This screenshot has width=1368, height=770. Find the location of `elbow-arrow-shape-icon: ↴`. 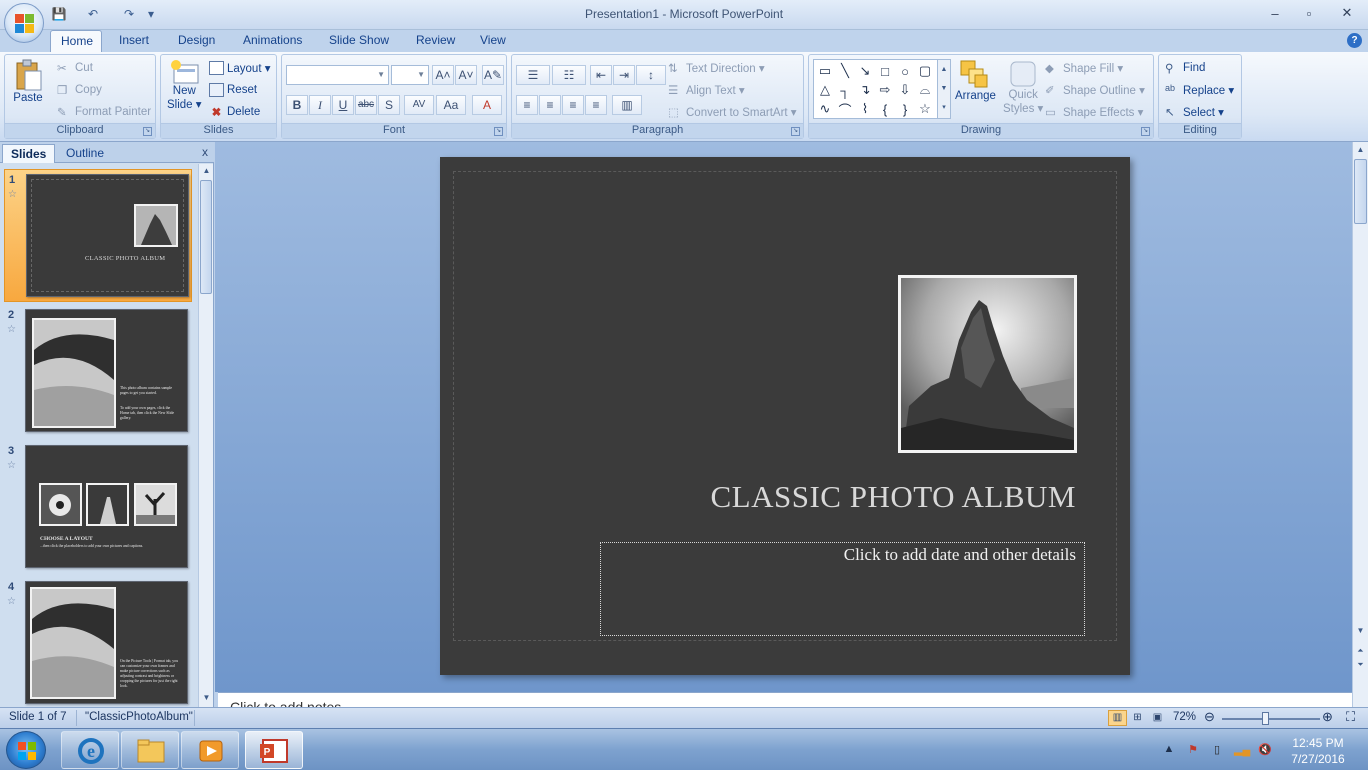

elbow-arrow-shape-icon: ↴ is located at coordinates (865, 90).